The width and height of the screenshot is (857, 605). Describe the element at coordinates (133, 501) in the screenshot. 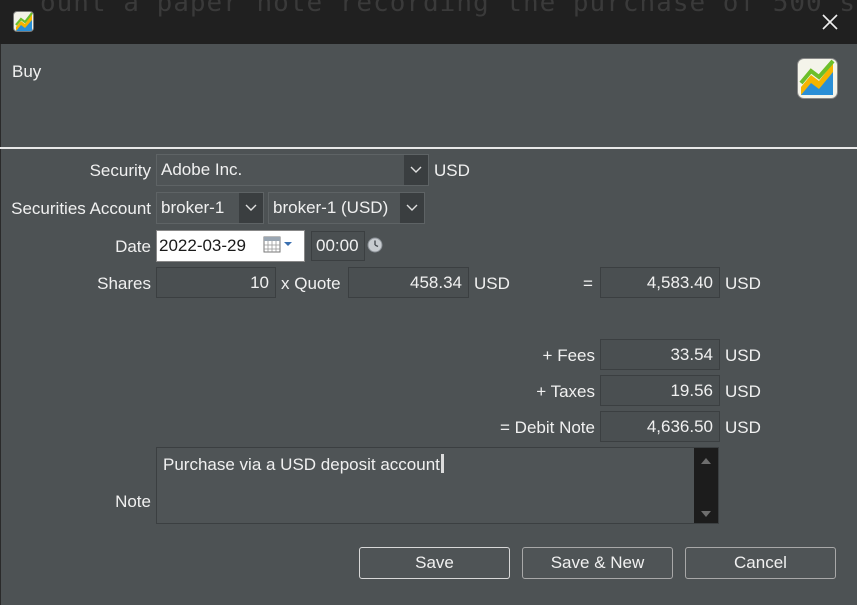

I see `note-label: Note` at that location.